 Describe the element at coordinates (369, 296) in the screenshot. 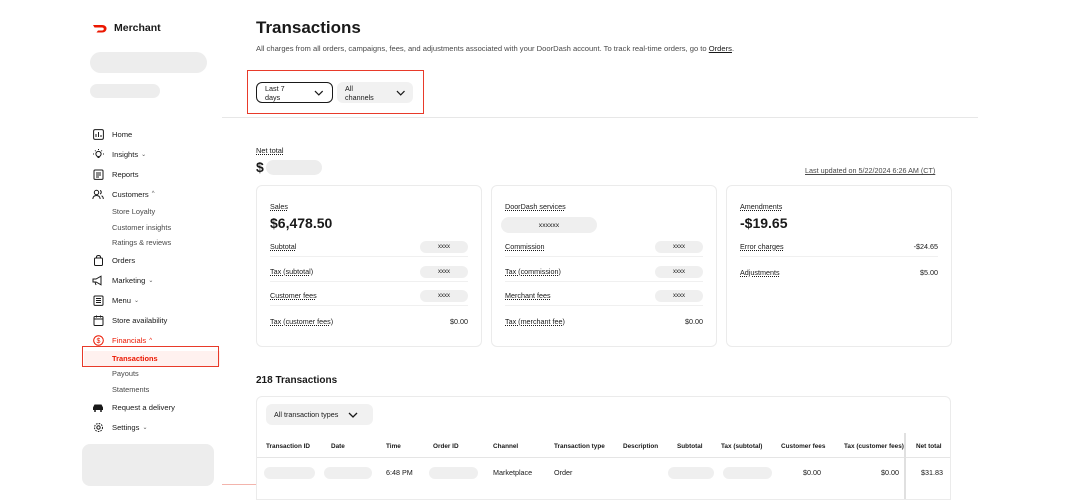

I see `sales-row-customer-fees: Customer fees xxxx` at that location.